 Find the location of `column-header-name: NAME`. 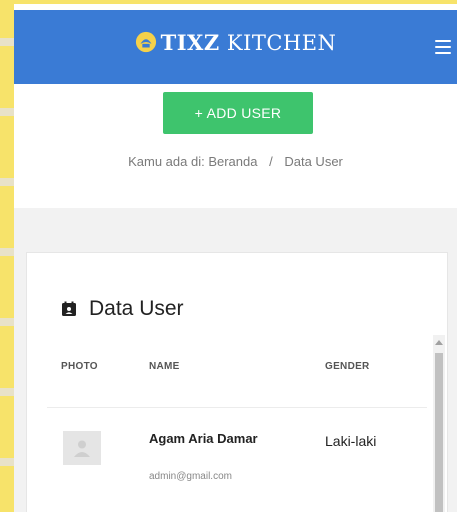

column-header-name: NAME is located at coordinates (164, 366).